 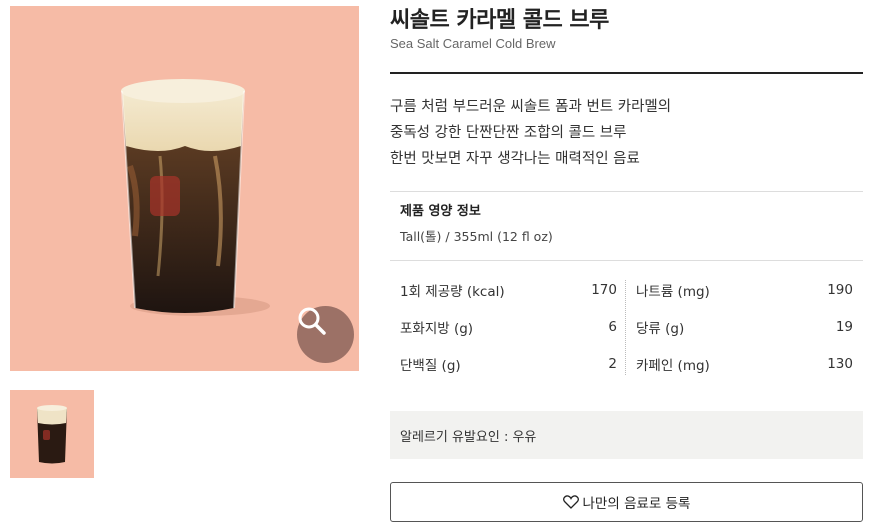 I want to click on nutrition-label: 포화지방 (g), so click(x=437, y=329).